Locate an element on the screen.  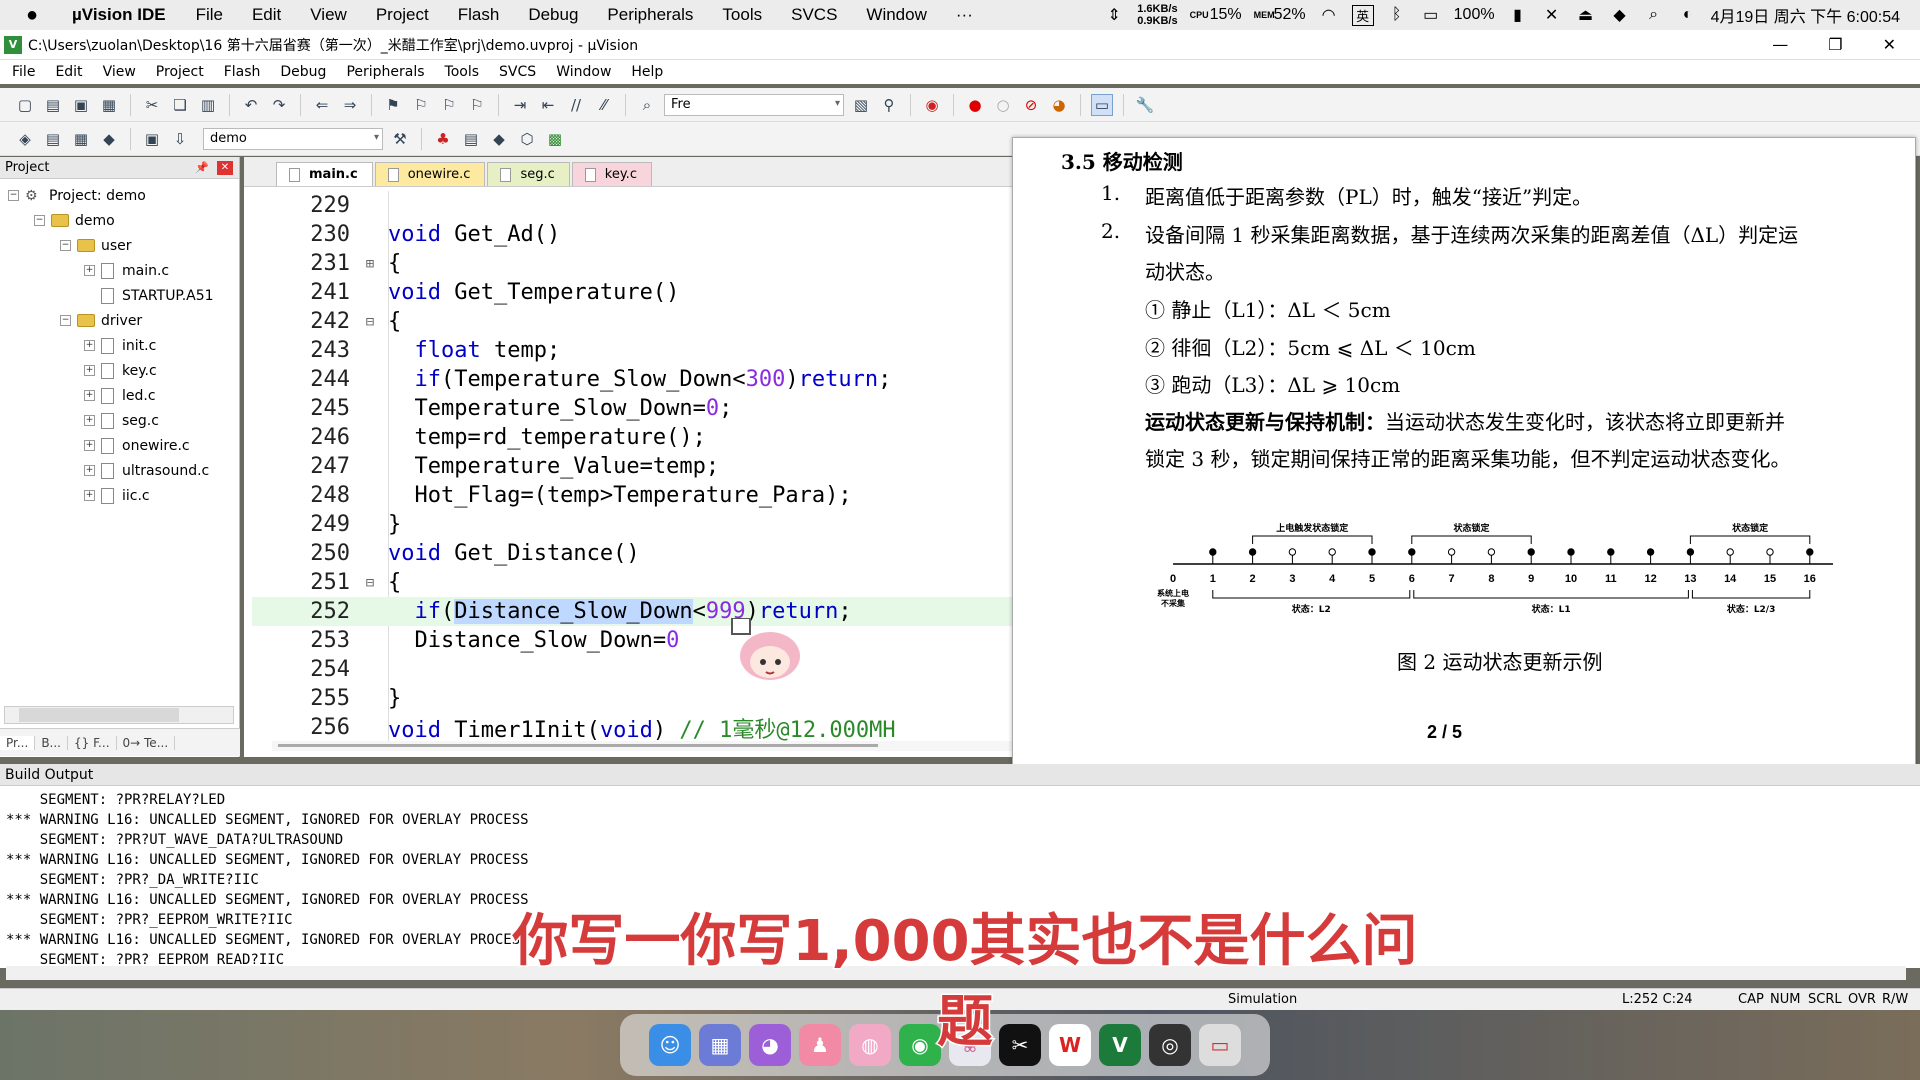
display-icon: ▭ is located at coordinates (1431, 15).